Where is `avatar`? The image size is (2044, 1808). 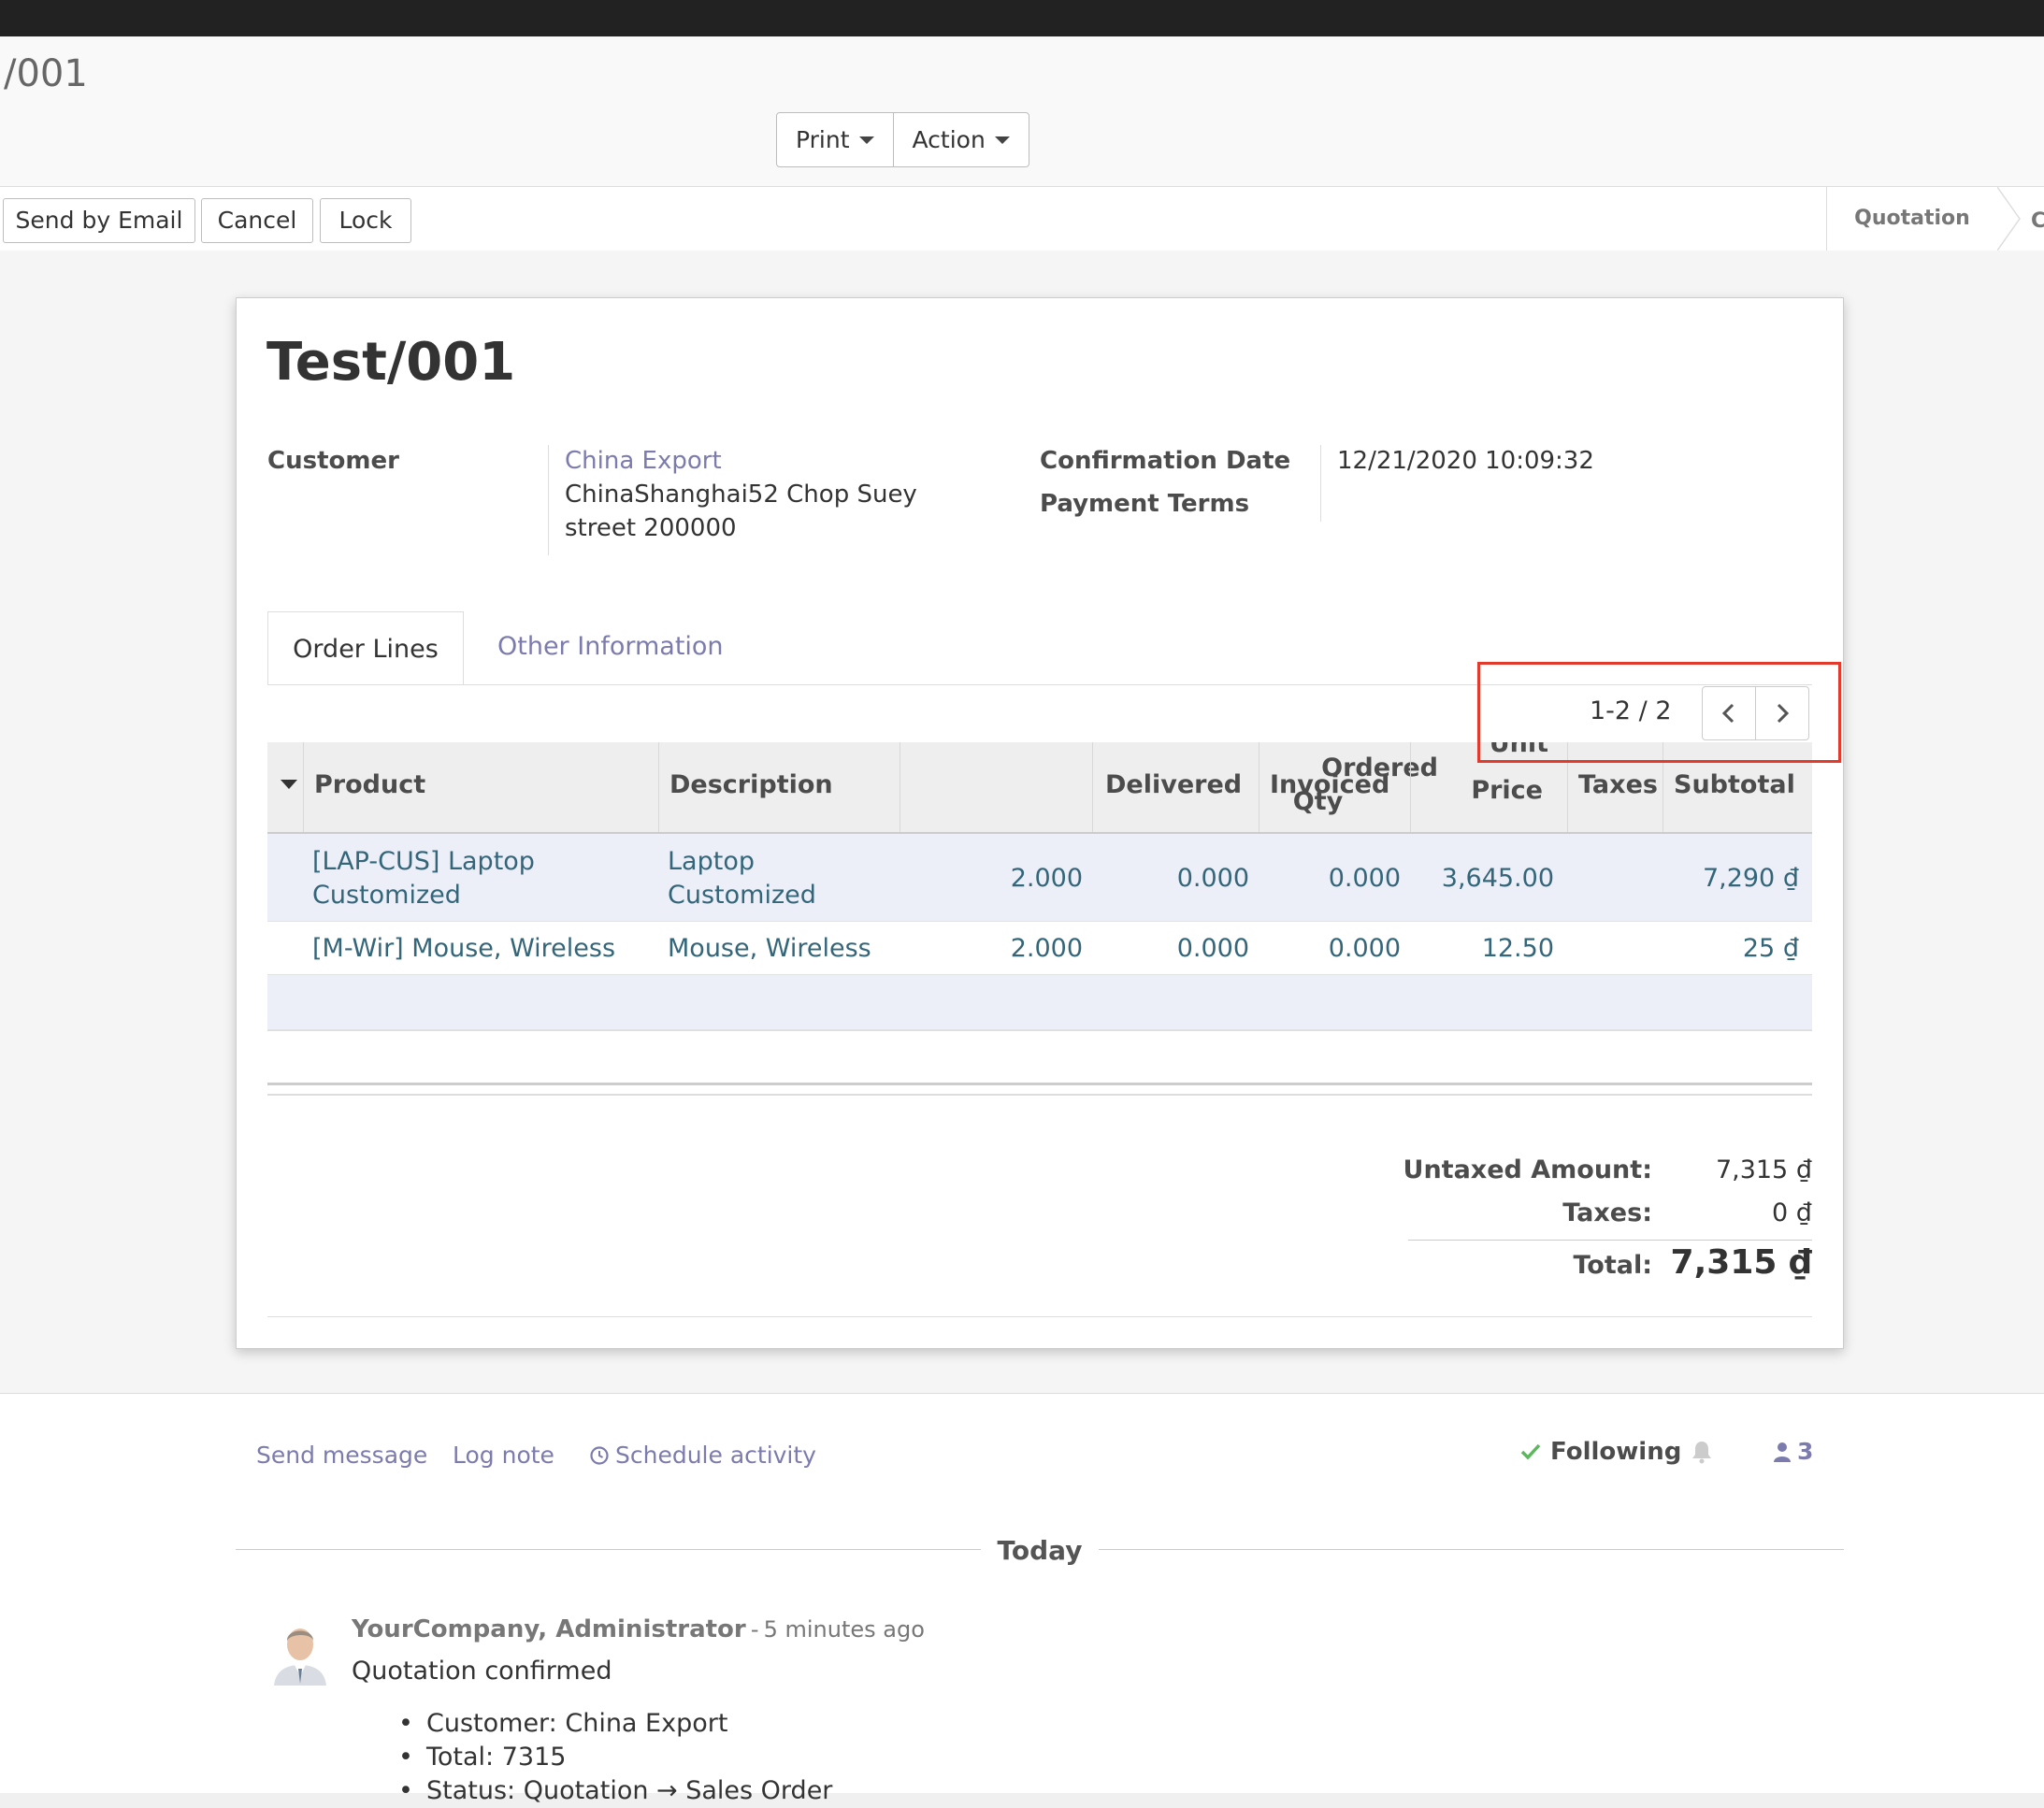 avatar is located at coordinates (300, 1651).